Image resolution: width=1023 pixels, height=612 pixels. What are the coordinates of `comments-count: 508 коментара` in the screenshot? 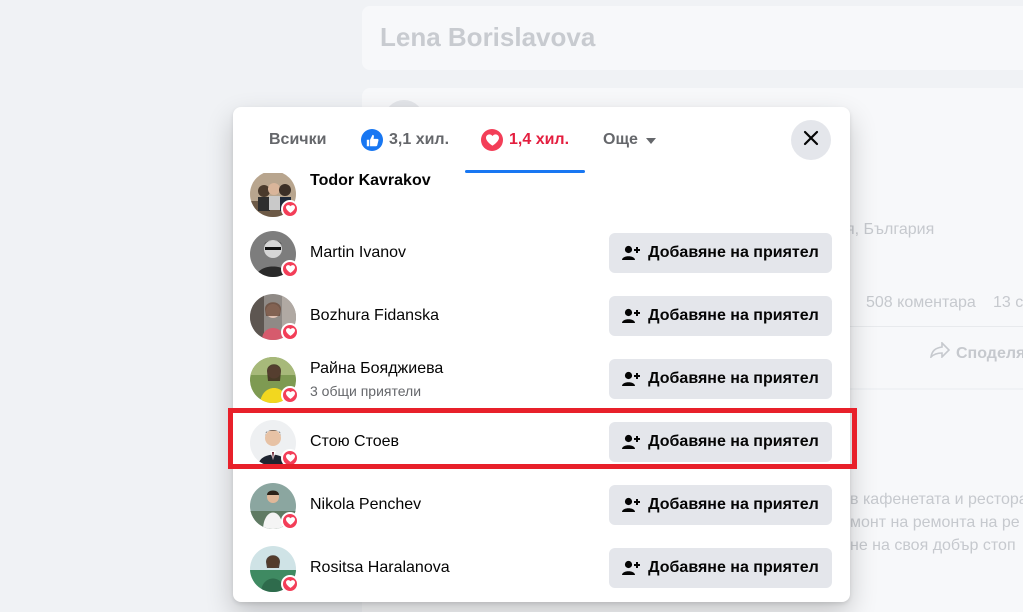 It's located at (921, 303).